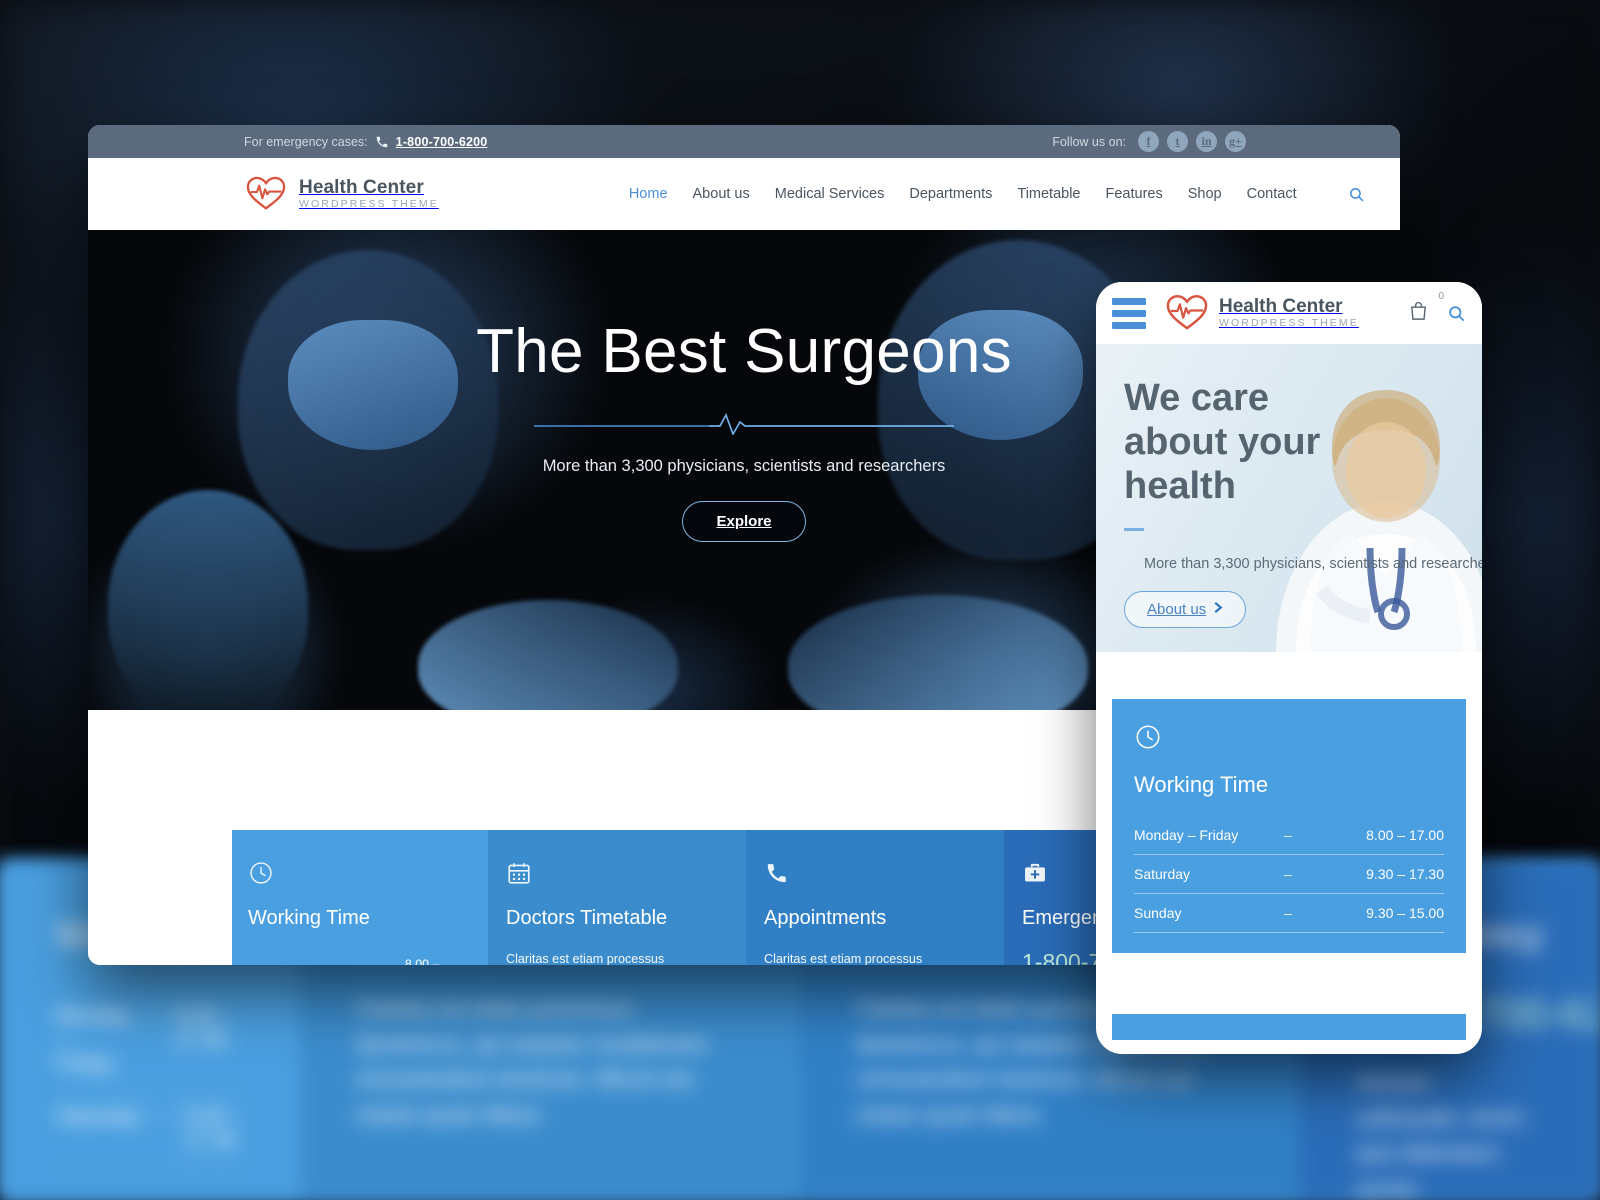 This screenshot has width=1600, height=1200. I want to click on linkedin-icon: in, so click(1206, 141).